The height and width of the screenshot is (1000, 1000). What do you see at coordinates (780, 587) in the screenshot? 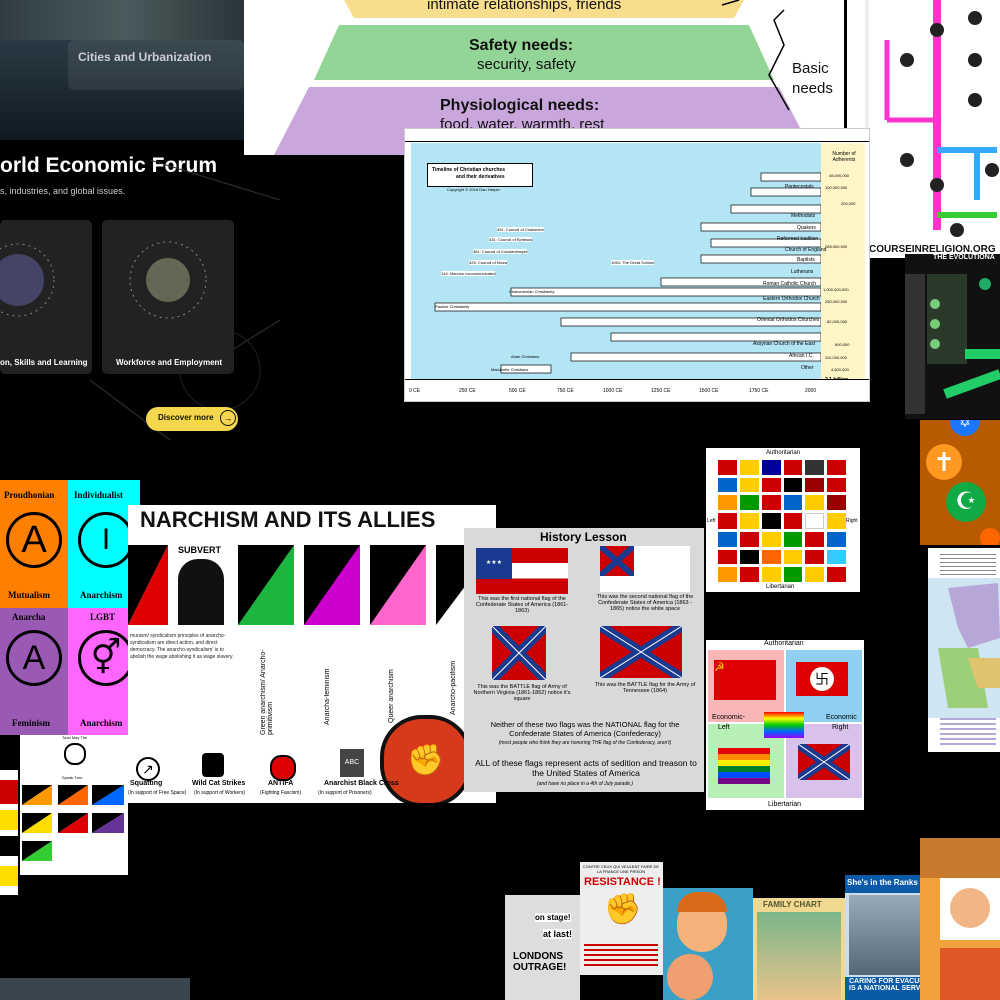
I see `flaggrid-bottom: Libertarian` at bounding box center [780, 587].